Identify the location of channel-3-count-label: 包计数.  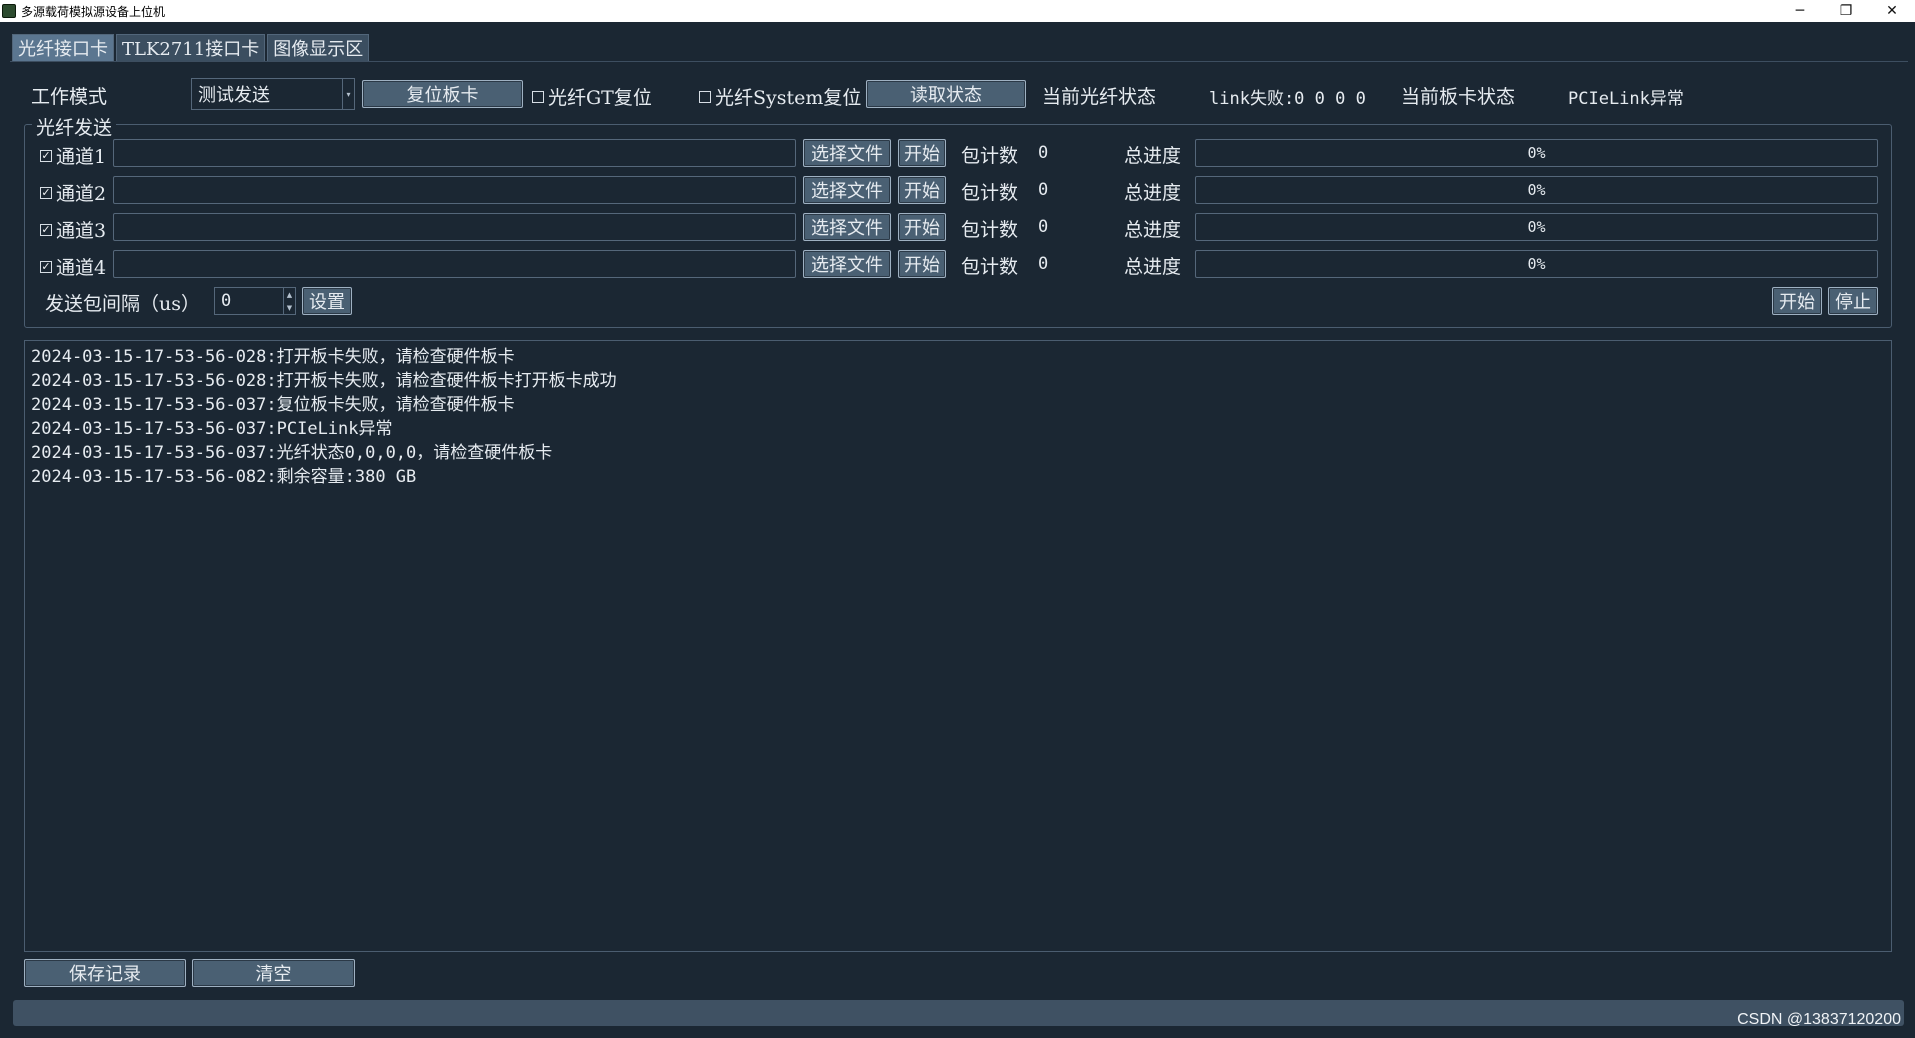
(990, 230).